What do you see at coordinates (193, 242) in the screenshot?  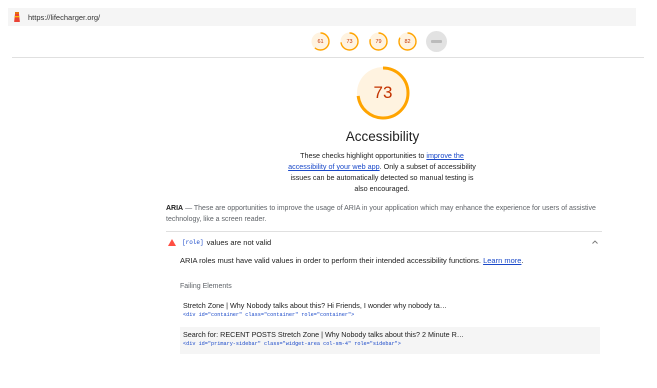 I see `audit-code: [role]` at bounding box center [193, 242].